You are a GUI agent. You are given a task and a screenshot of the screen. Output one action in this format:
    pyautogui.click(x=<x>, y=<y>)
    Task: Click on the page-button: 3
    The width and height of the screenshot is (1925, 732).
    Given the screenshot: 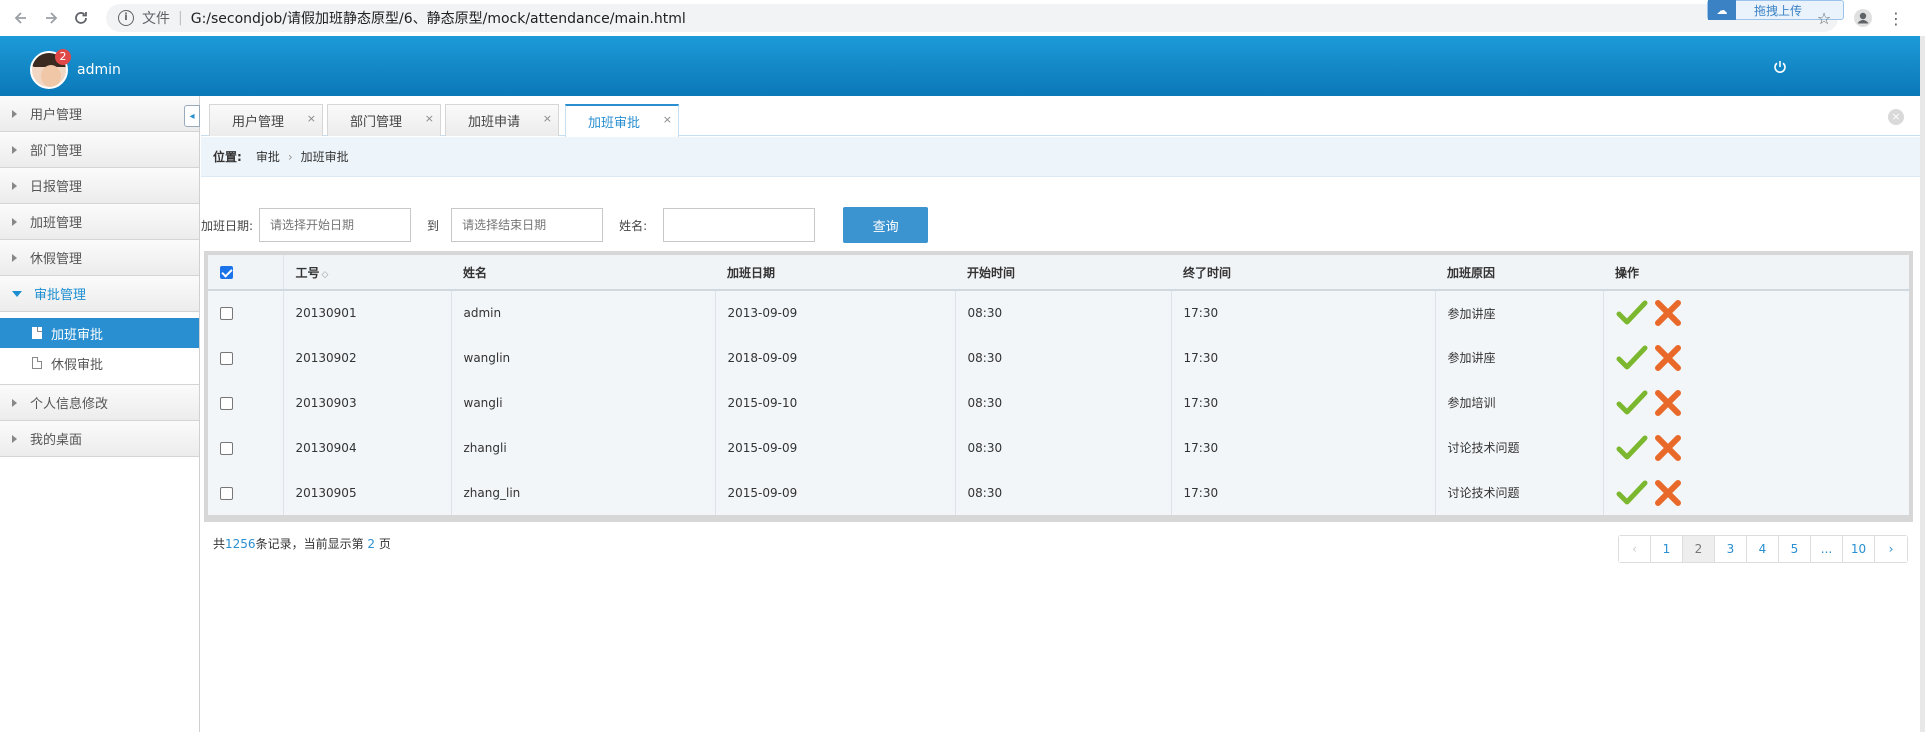 What is the action you would take?
    pyautogui.click(x=1731, y=549)
    